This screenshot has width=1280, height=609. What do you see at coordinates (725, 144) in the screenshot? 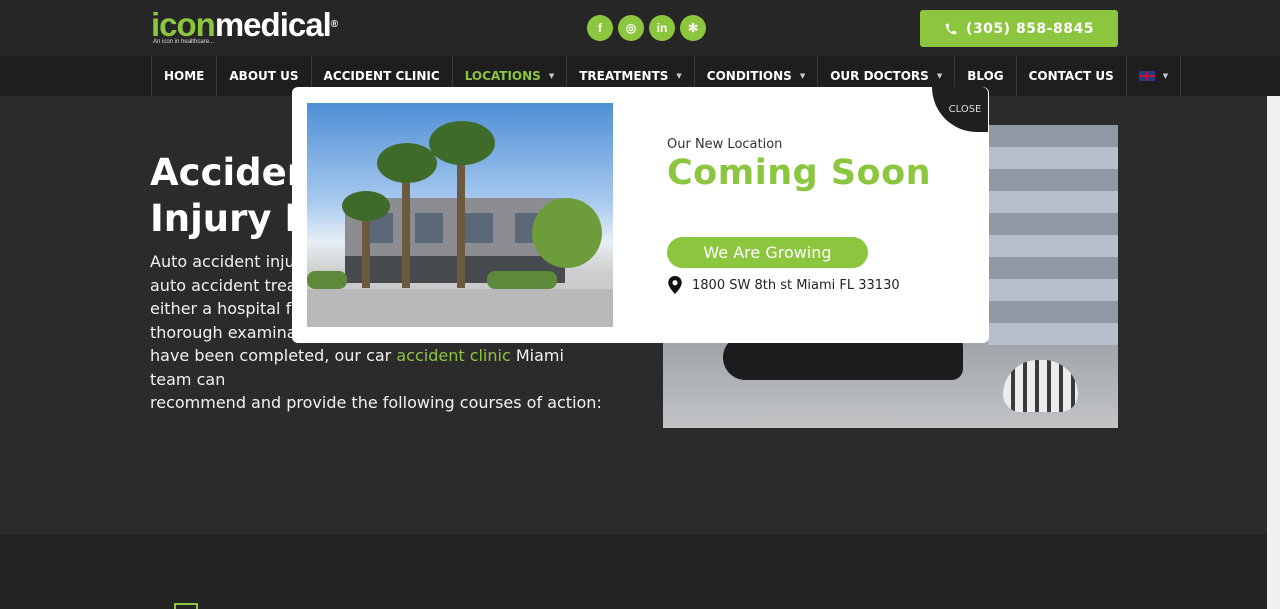
I see `popup-subtitle: Our New Location` at bounding box center [725, 144].